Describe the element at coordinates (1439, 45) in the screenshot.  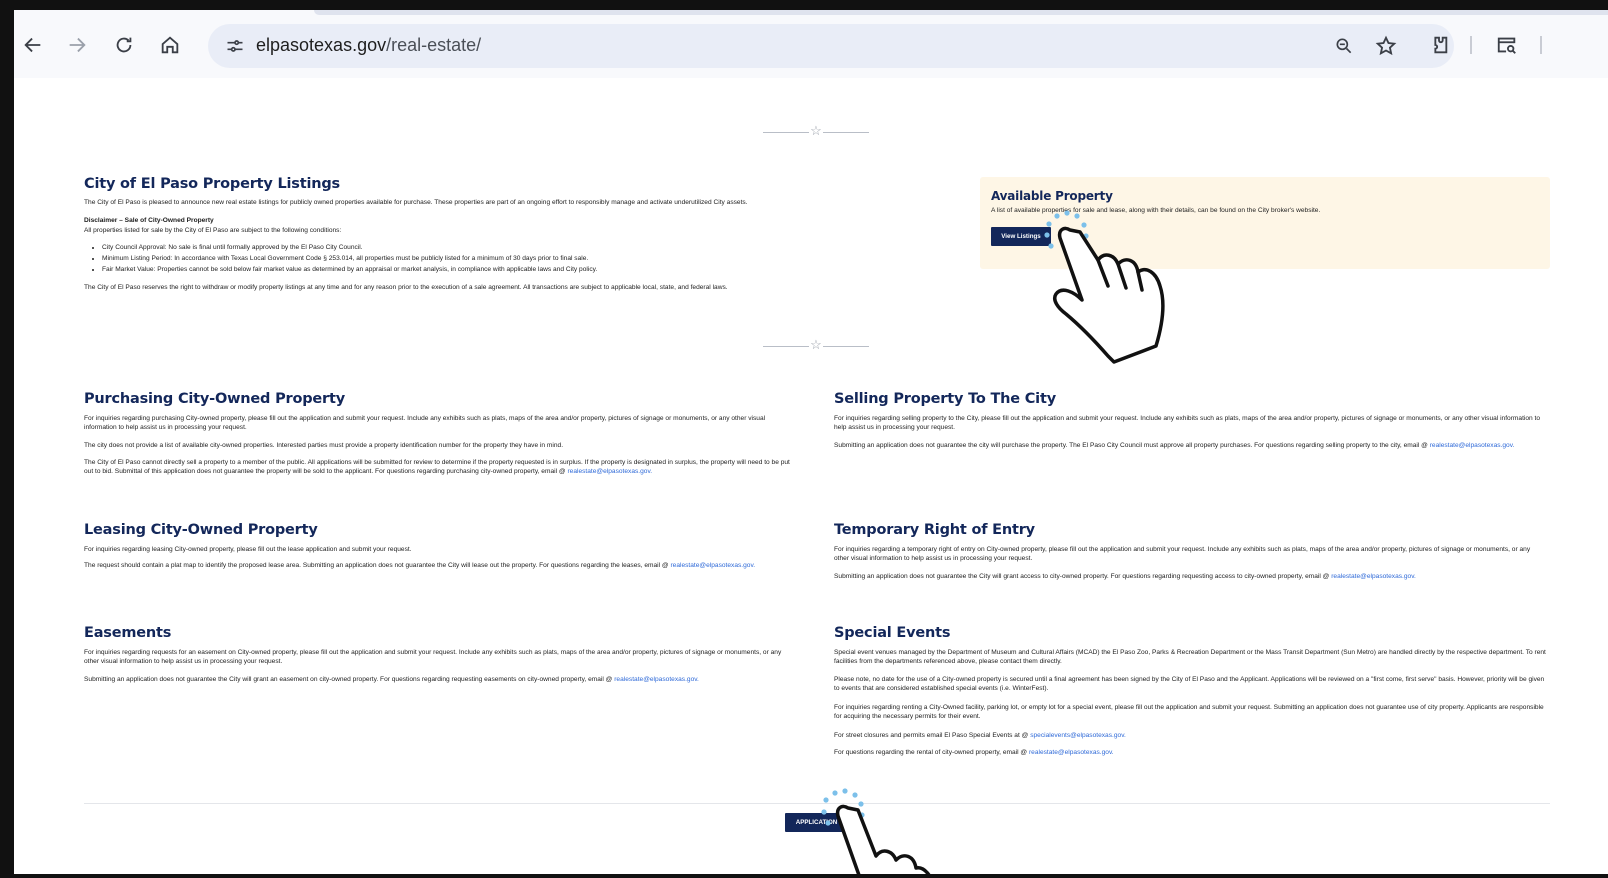
I see `extensions-icon` at that location.